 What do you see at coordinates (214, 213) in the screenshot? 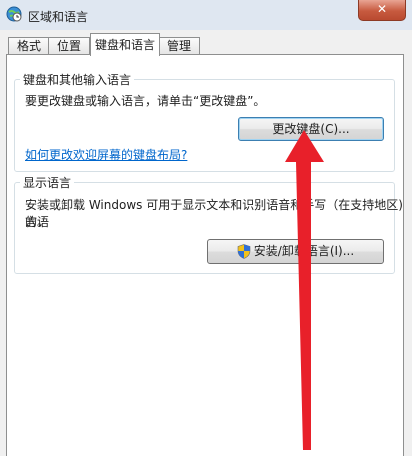
I see `display-language-description-line1: 安装或卸载 Windows 可用于显示文本和识别语音和手写（在支持地区)的语` at bounding box center [214, 213].